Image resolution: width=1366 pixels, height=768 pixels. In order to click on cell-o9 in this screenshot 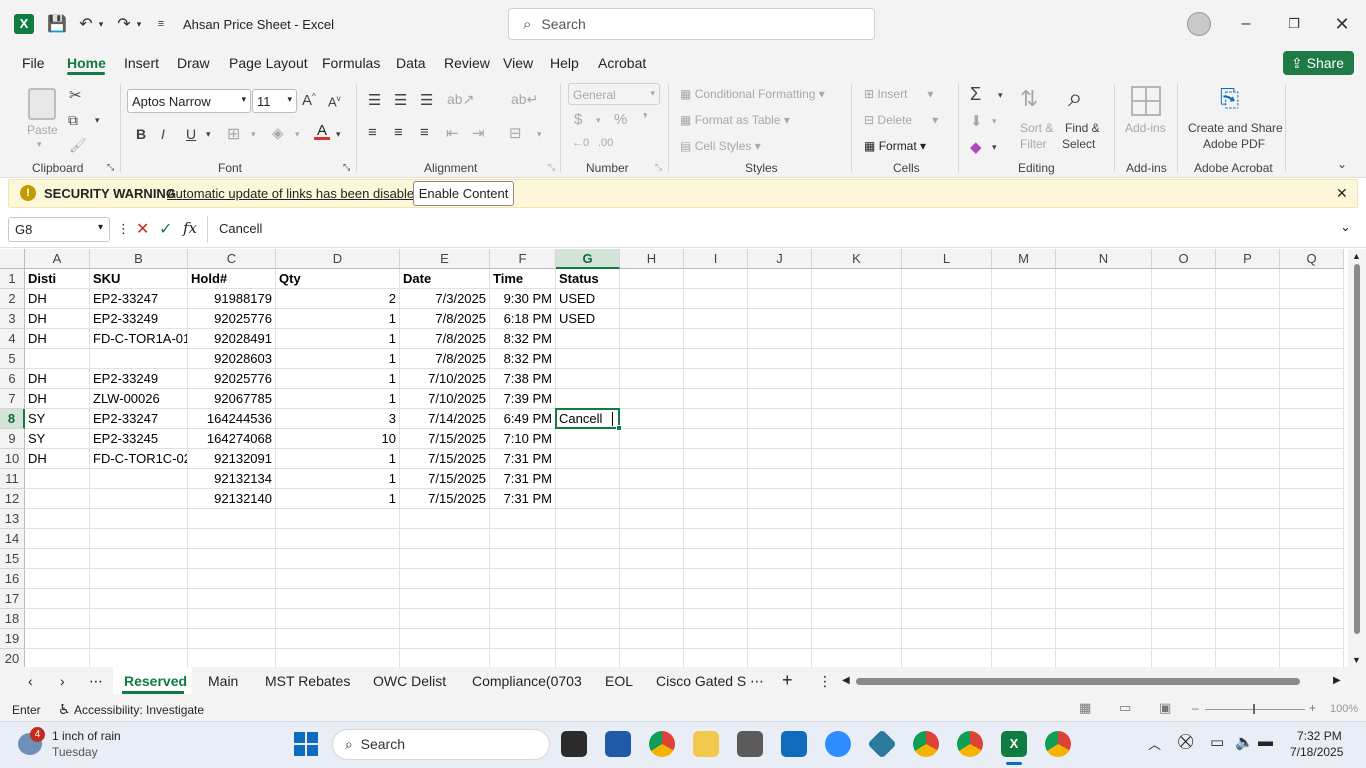, I will do `click(1184, 439)`.